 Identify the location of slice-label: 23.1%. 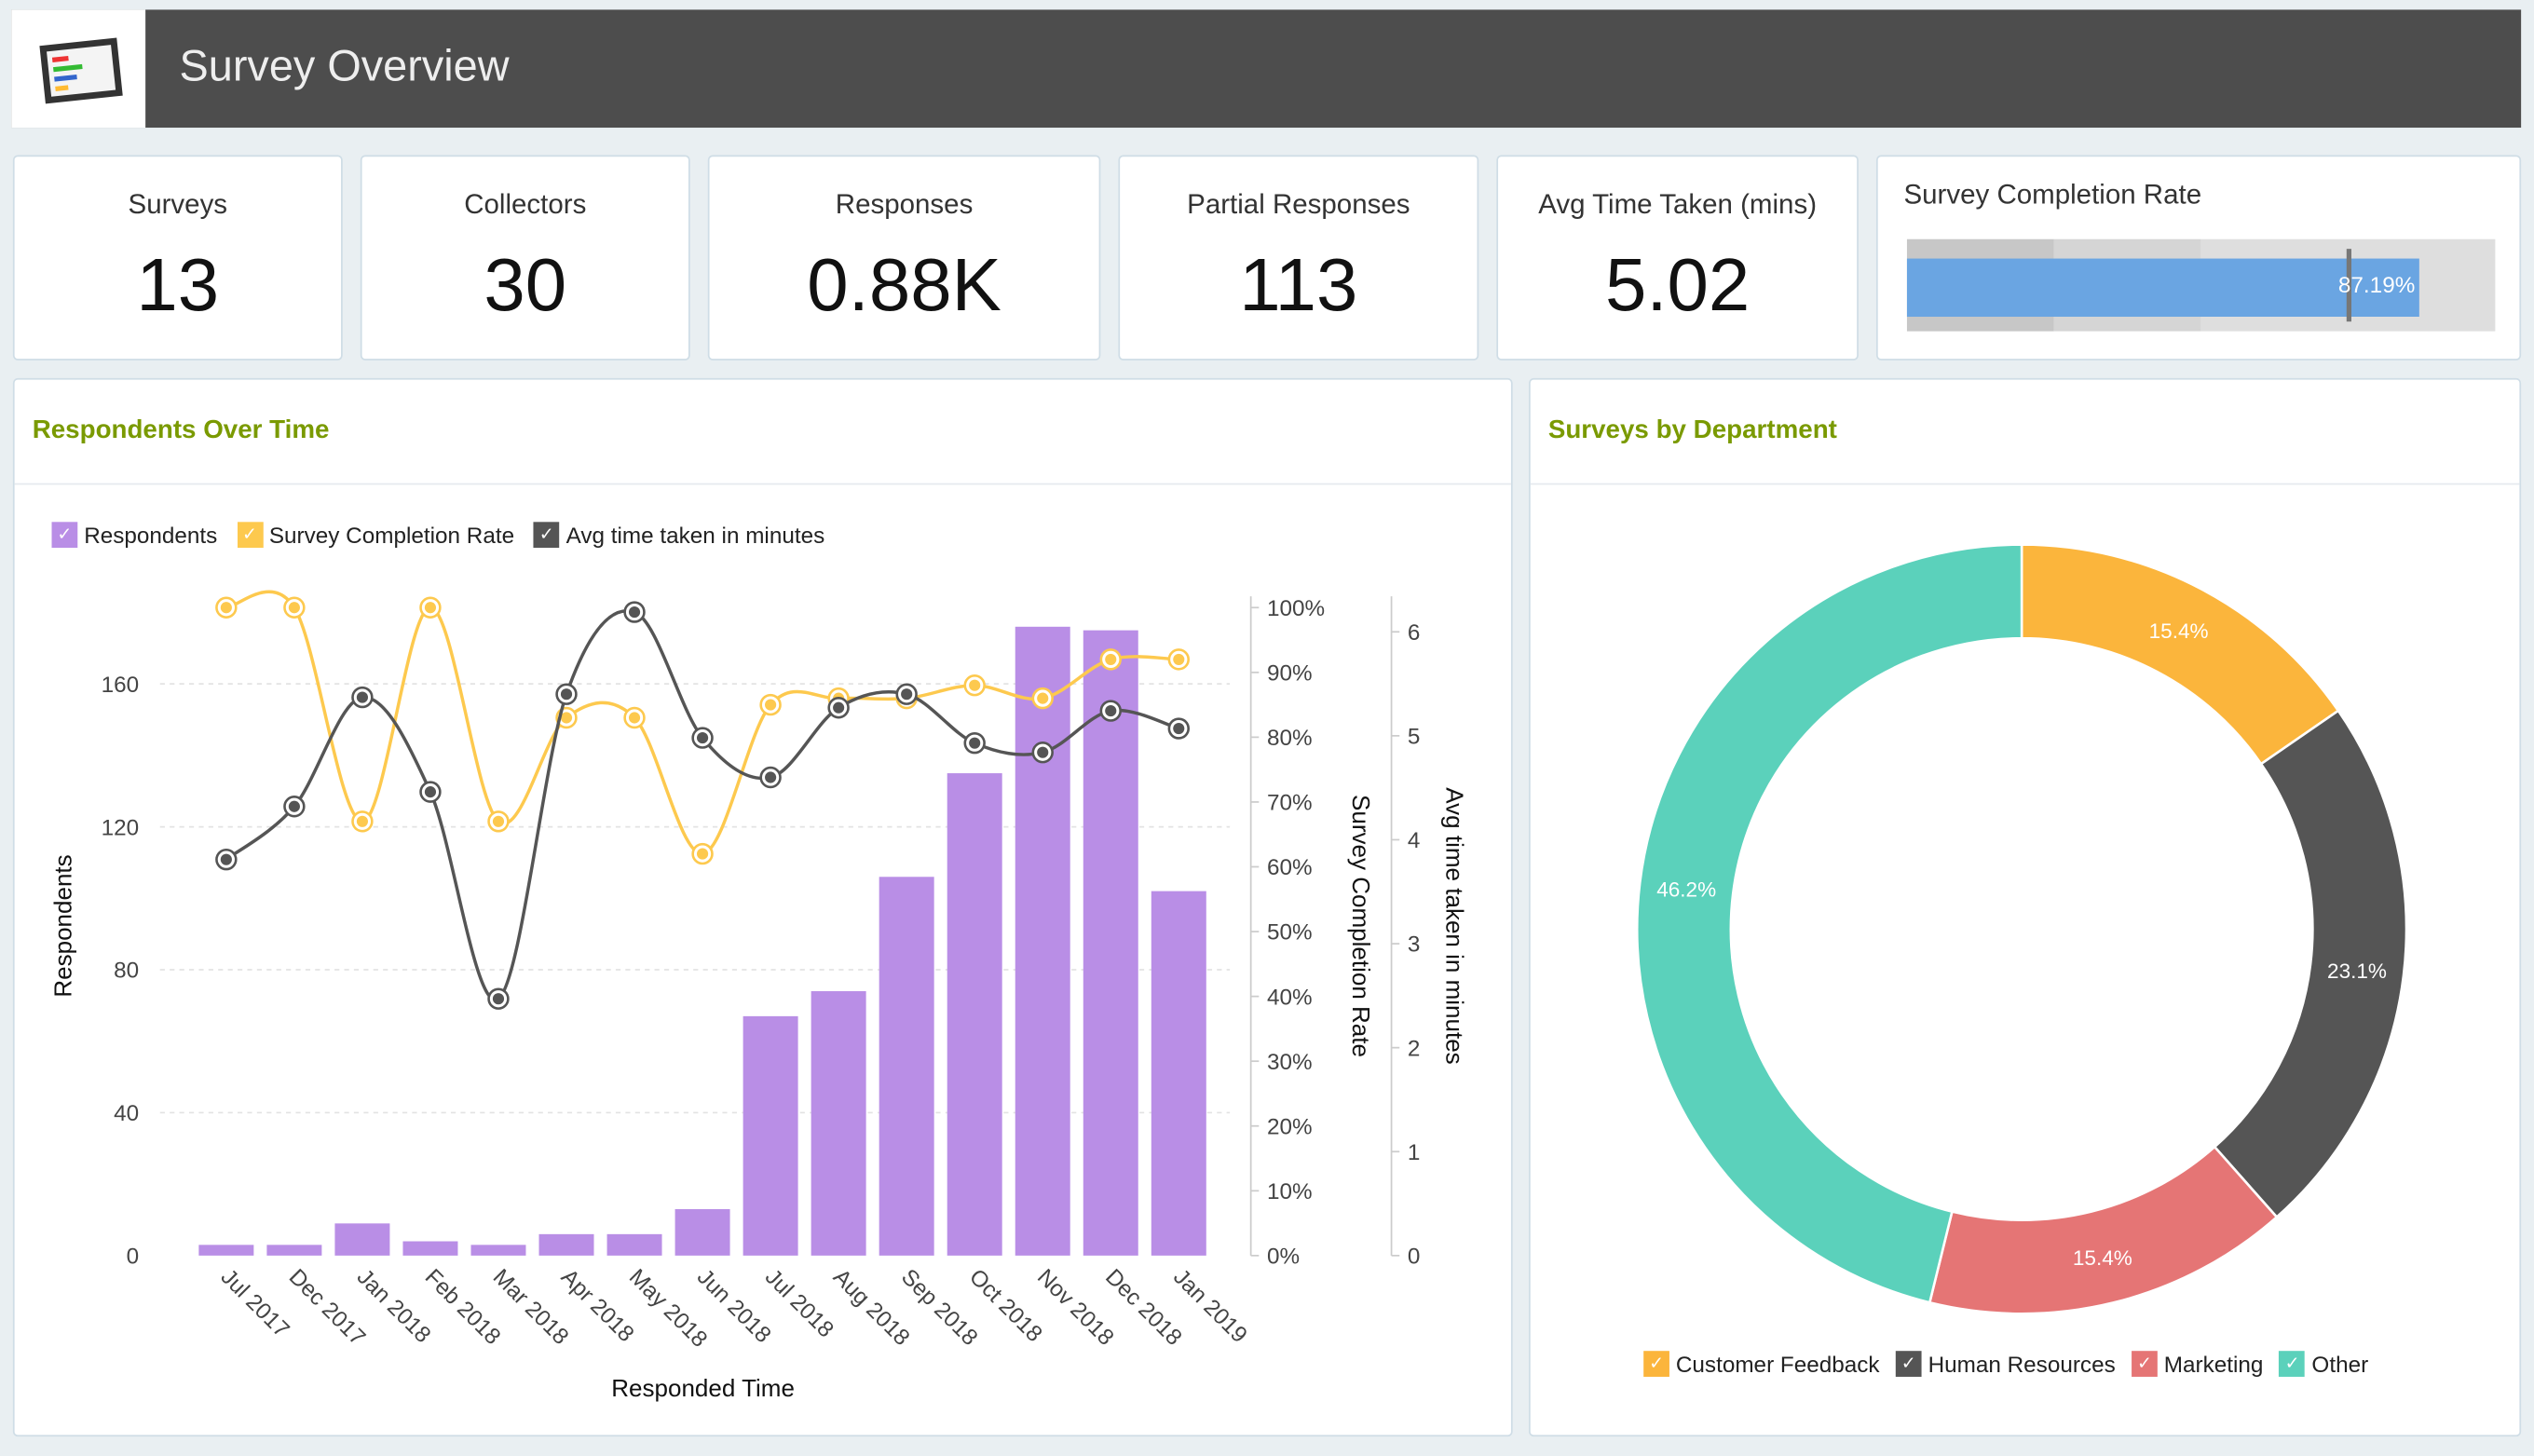
(2357, 971).